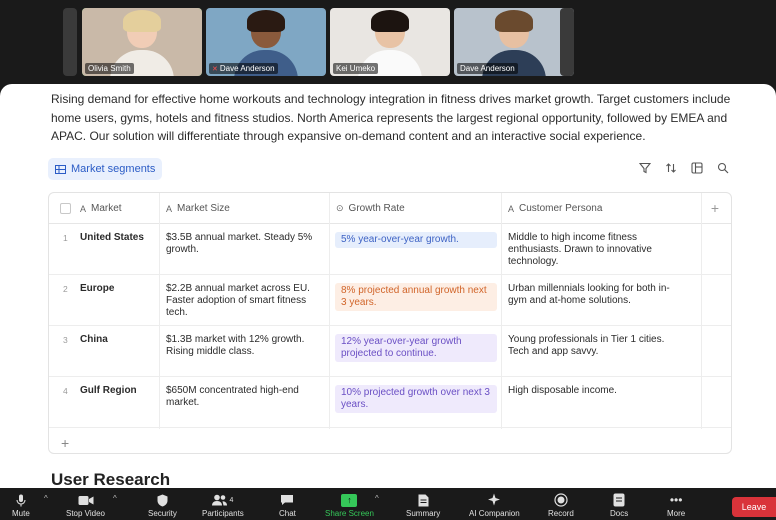 Image resolution: width=776 pixels, height=520 pixels. What do you see at coordinates (671, 168) in the screenshot?
I see `sort-icon` at bounding box center [671, 168].